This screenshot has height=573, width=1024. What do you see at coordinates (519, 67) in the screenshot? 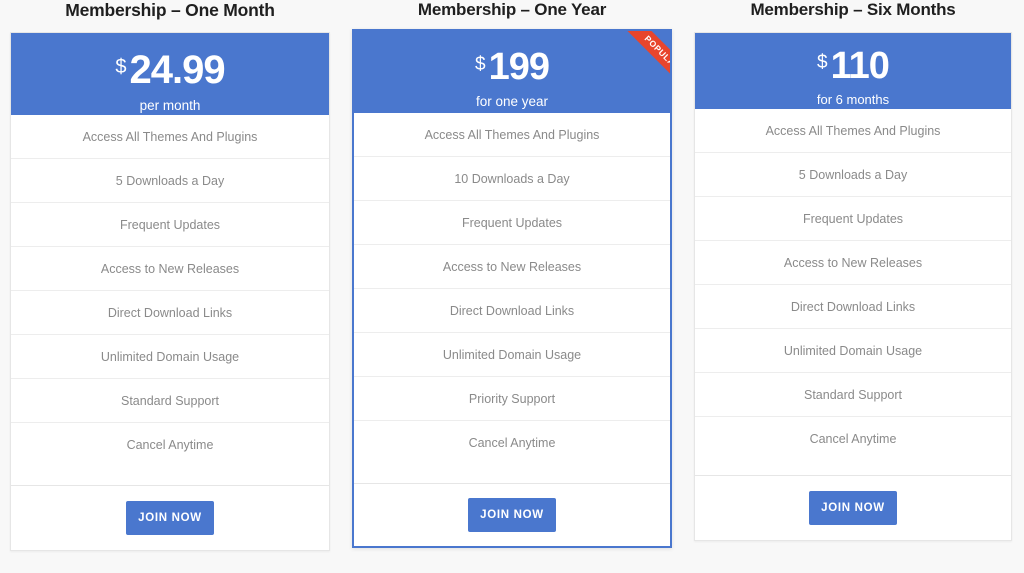
I see `price-amount: 199` at bounding box center [519, 67].